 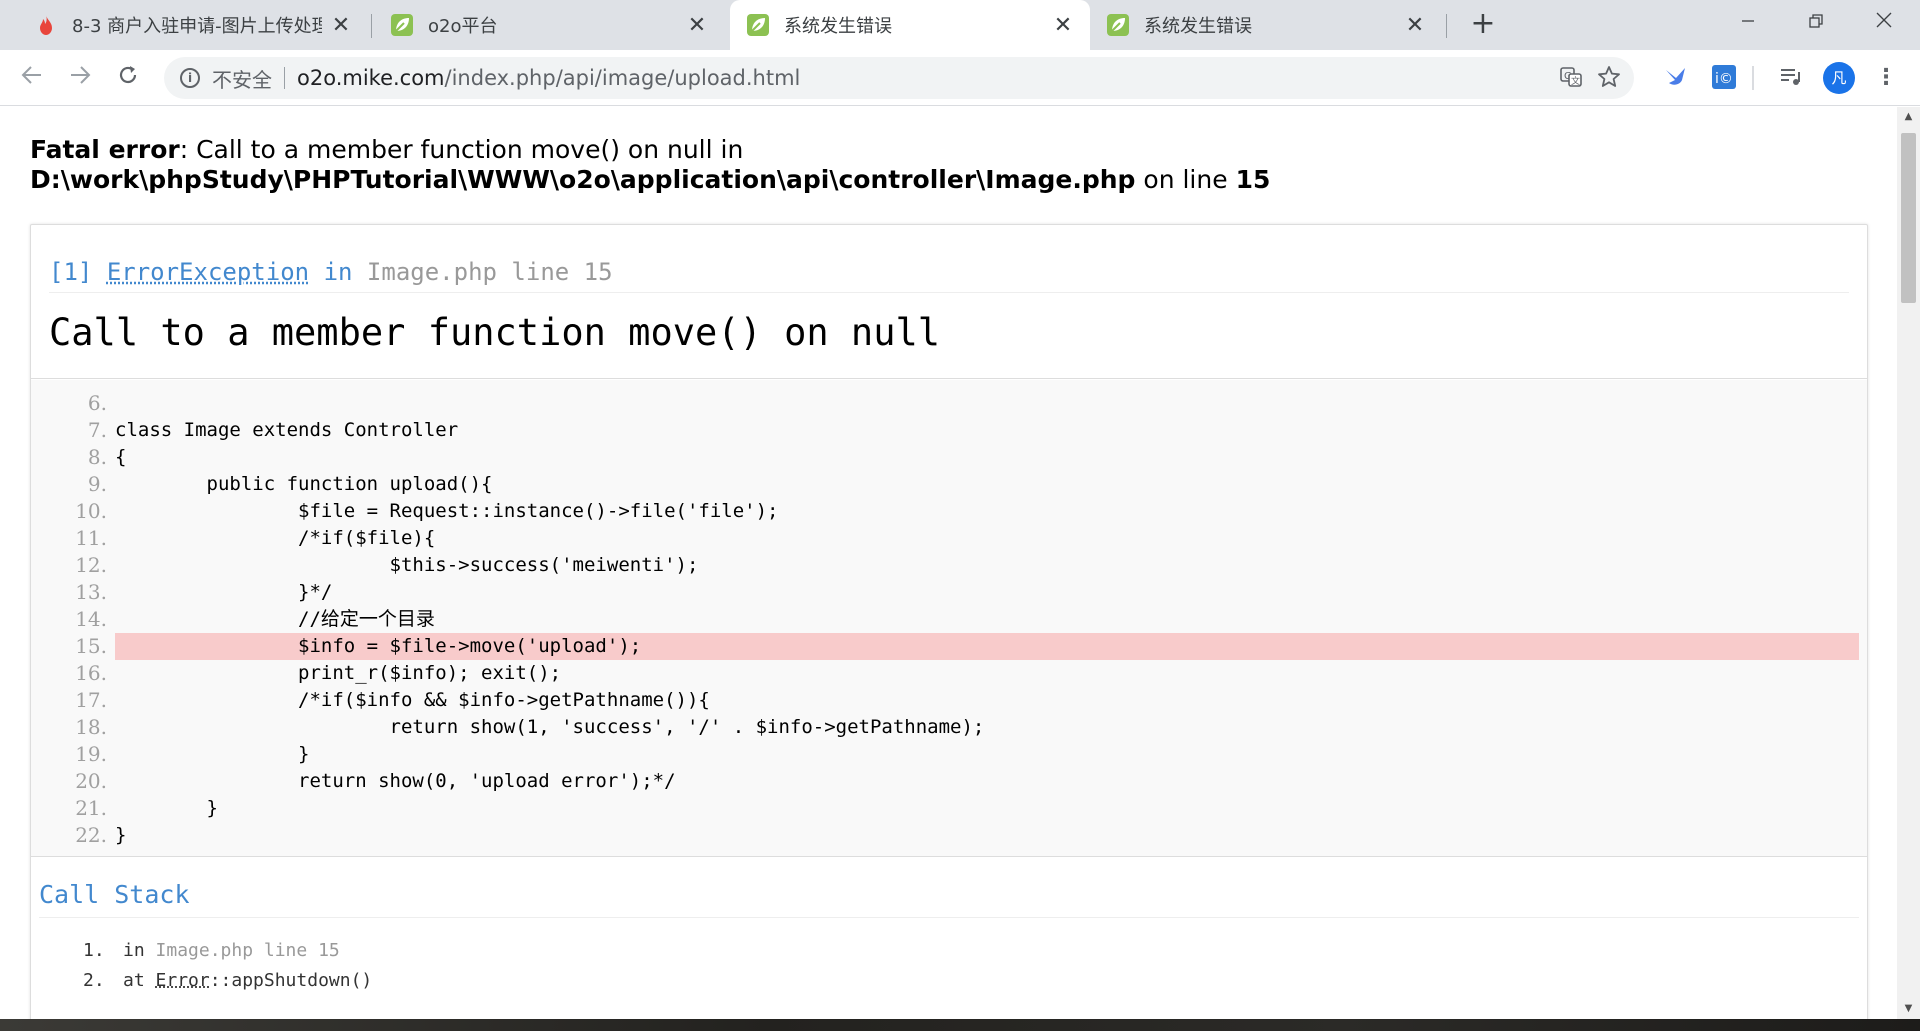 I want to click on toolbar-divider, so click(x=1753, y=78).